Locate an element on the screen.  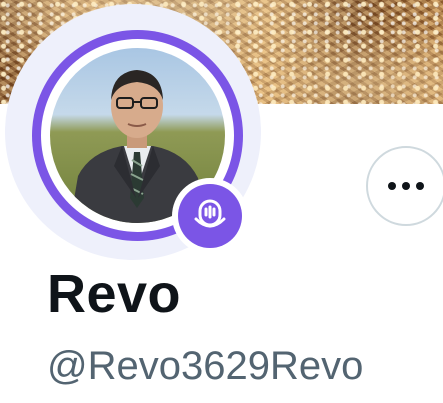
spaces-badge is located at coordinates (210, 216).